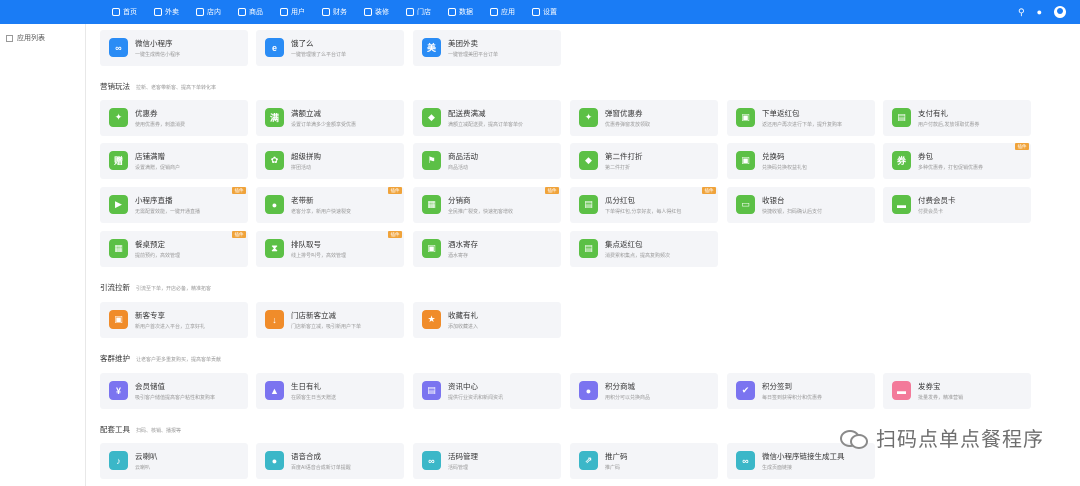 Image resolution: width=1080 pixels, height=486 pixels. What do you see at coordinates (166, 12) in the screenshot?
I see `nav-takeout: 外卖` at bounding box center [166, 12].